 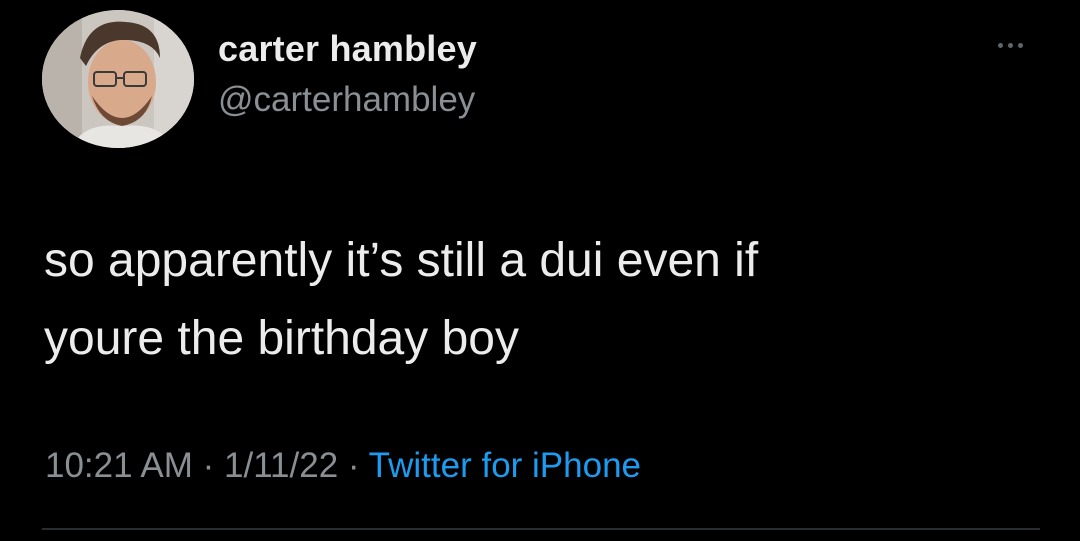 What do you see at coordinates (347, 49) in the screenshot?
I see `author-display-name: carter hambley` at bounding box center [347, 49].